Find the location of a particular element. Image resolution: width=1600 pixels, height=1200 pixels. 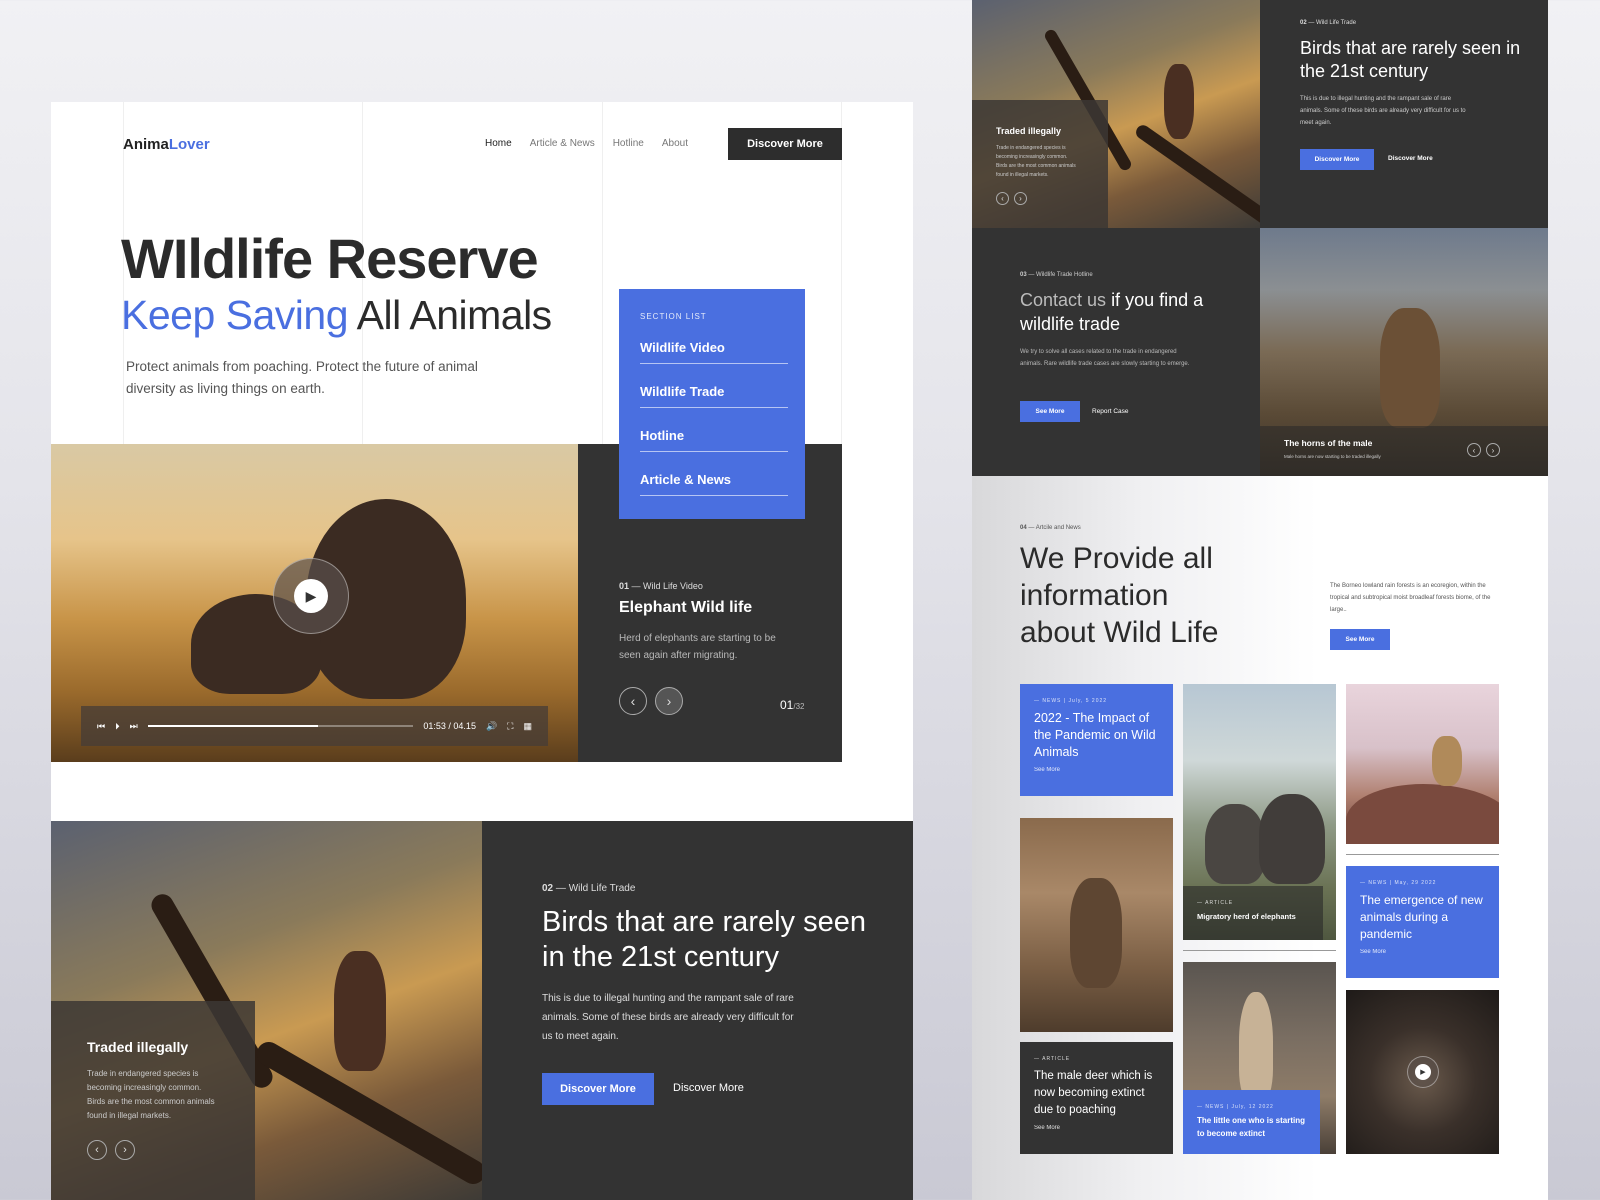

news-see-more-button: See More is located at coordinates (1360, 639).